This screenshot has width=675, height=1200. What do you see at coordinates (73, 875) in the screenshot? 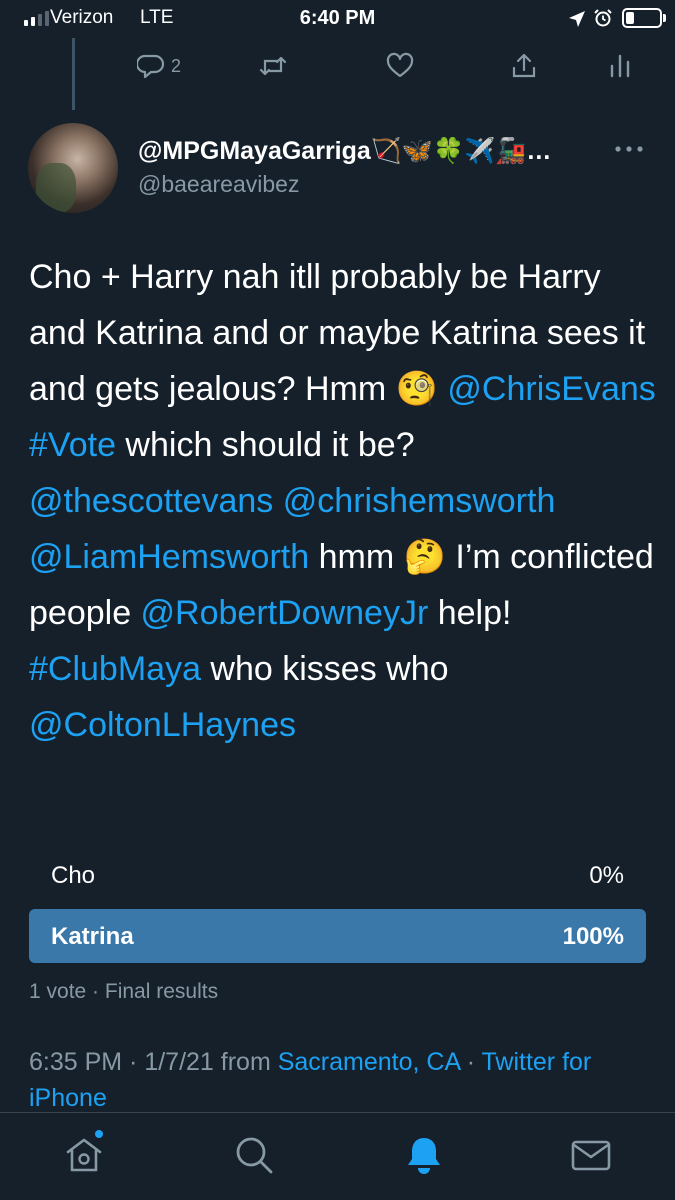
I see `poll-option-label: Cho` at bounding box center [73, 875].